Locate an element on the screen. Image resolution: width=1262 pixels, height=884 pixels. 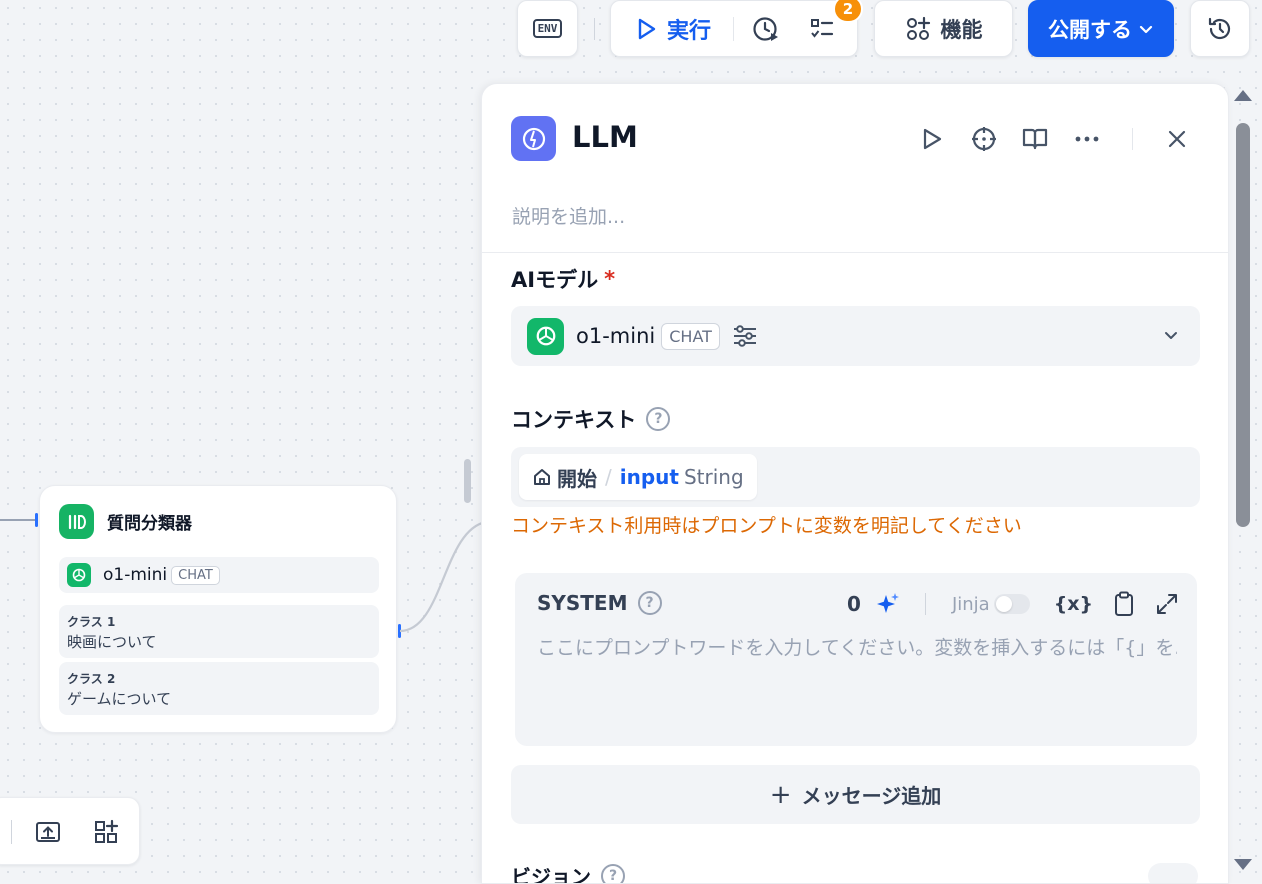
jinja-toggle is located at coordinates (1011, 604).